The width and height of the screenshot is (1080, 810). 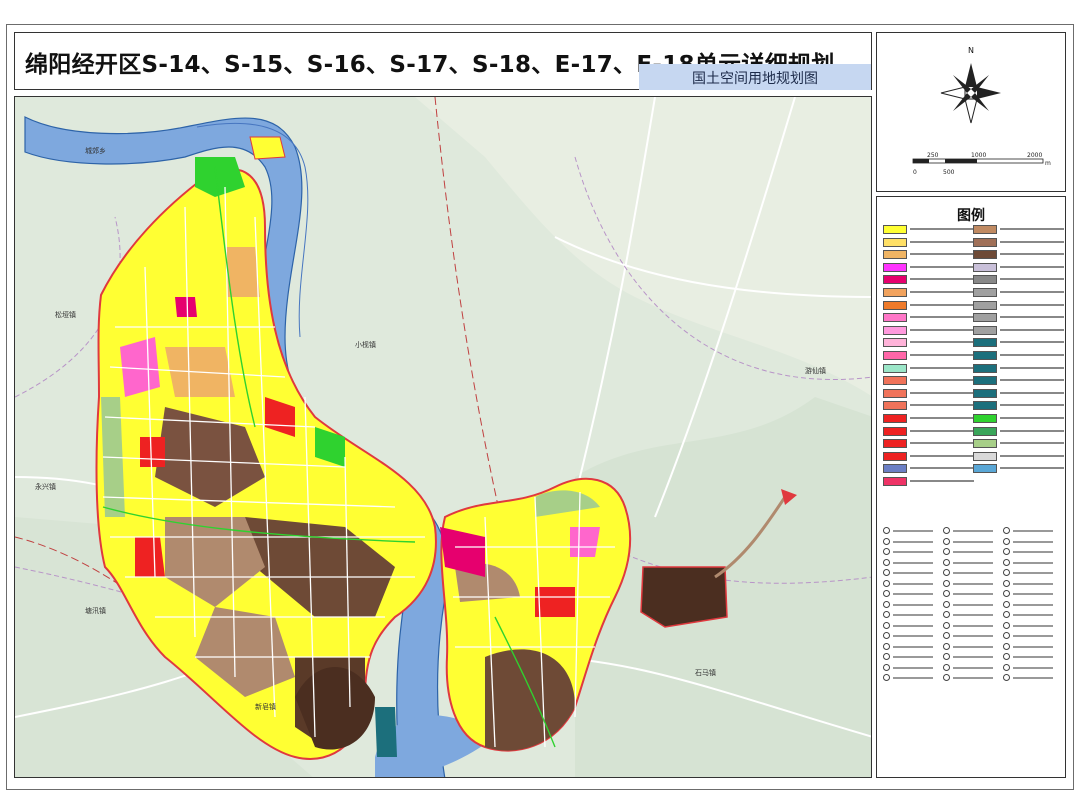 What do you see at coordinates (970, 93) in the screenshot?
I see `north-arrow-icon` at bounding box center [970, 93].